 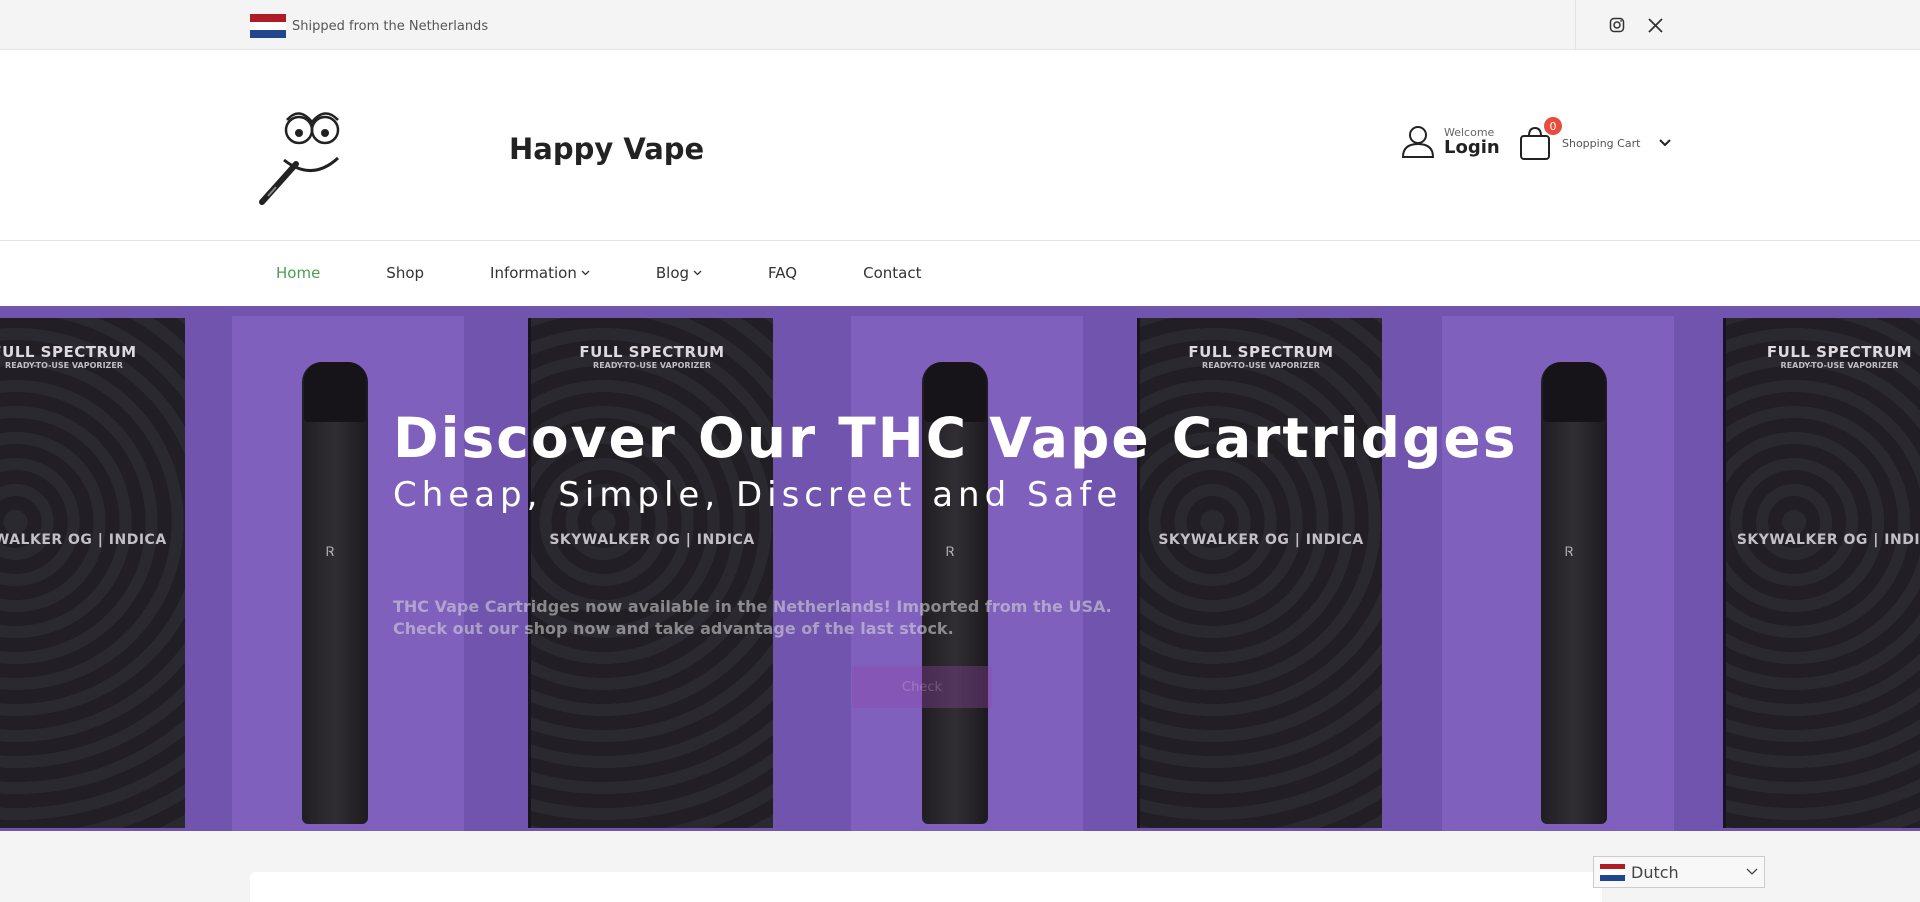 I want to click on content-card, so click(x=926, y=887).